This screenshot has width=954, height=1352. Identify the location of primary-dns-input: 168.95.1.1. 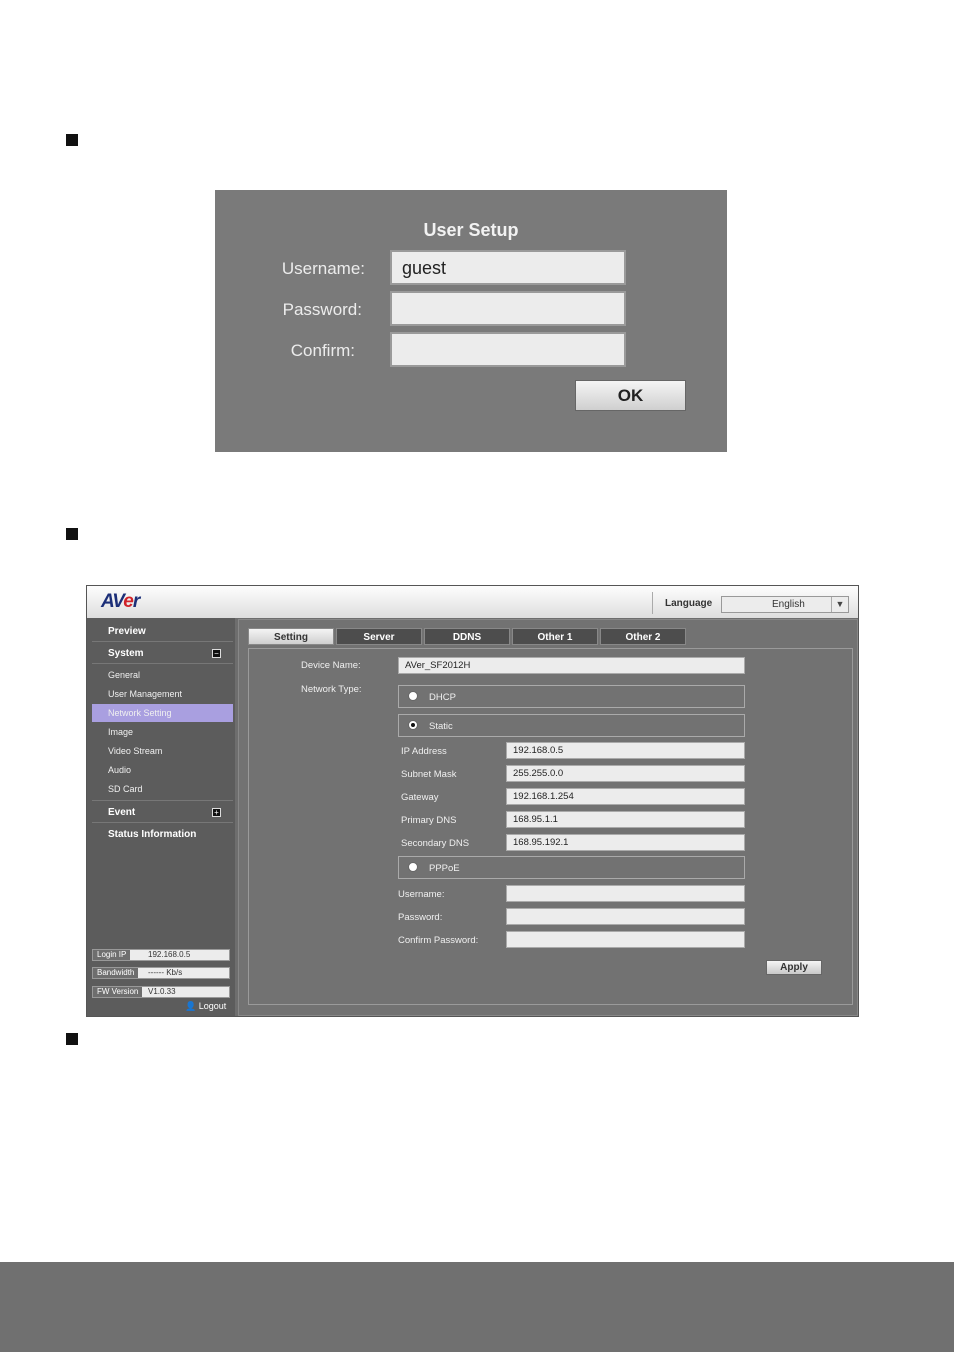
(625, 819).